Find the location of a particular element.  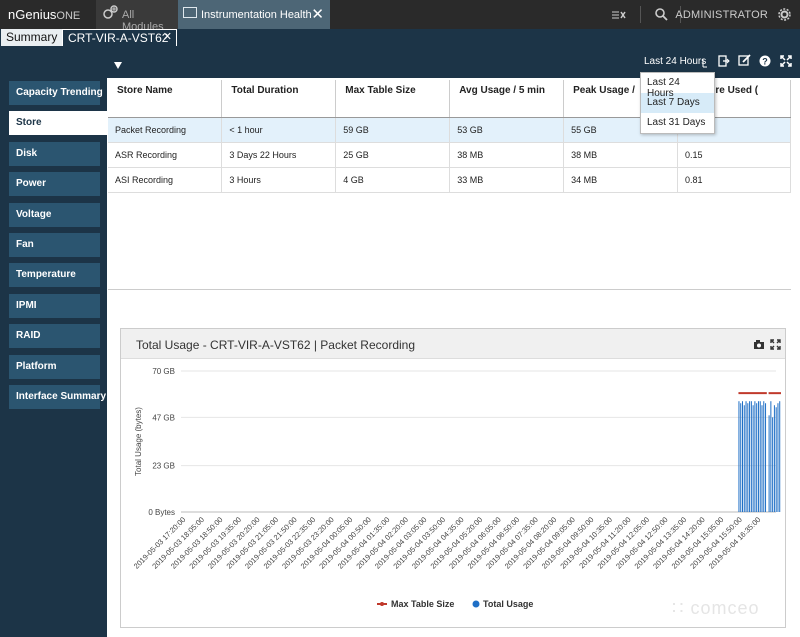

table-cell: ASR Recording is located at coordinates (165, 155).